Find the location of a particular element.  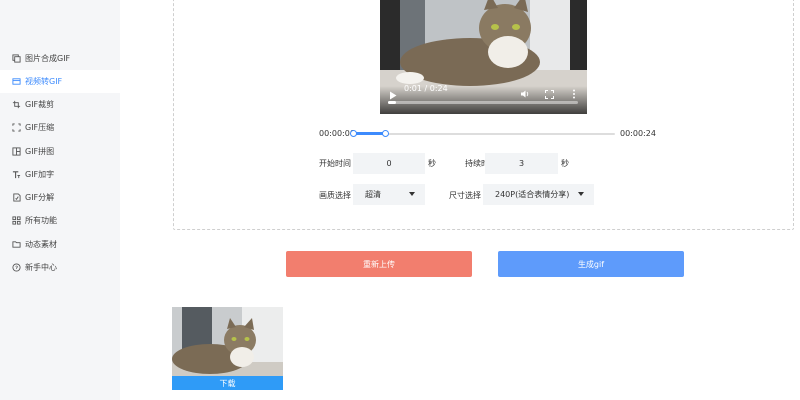

size-select: 240P(适合表情分享) is located at coordinates (538, 194).